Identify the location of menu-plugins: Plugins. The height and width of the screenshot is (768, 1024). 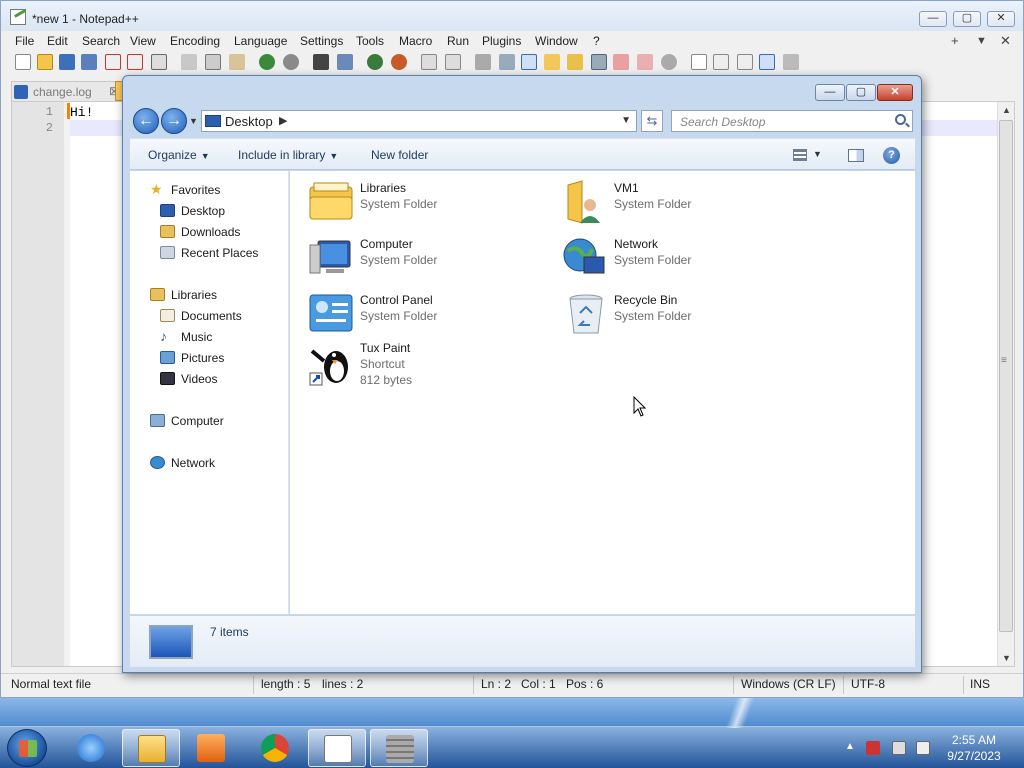
(501, 41).